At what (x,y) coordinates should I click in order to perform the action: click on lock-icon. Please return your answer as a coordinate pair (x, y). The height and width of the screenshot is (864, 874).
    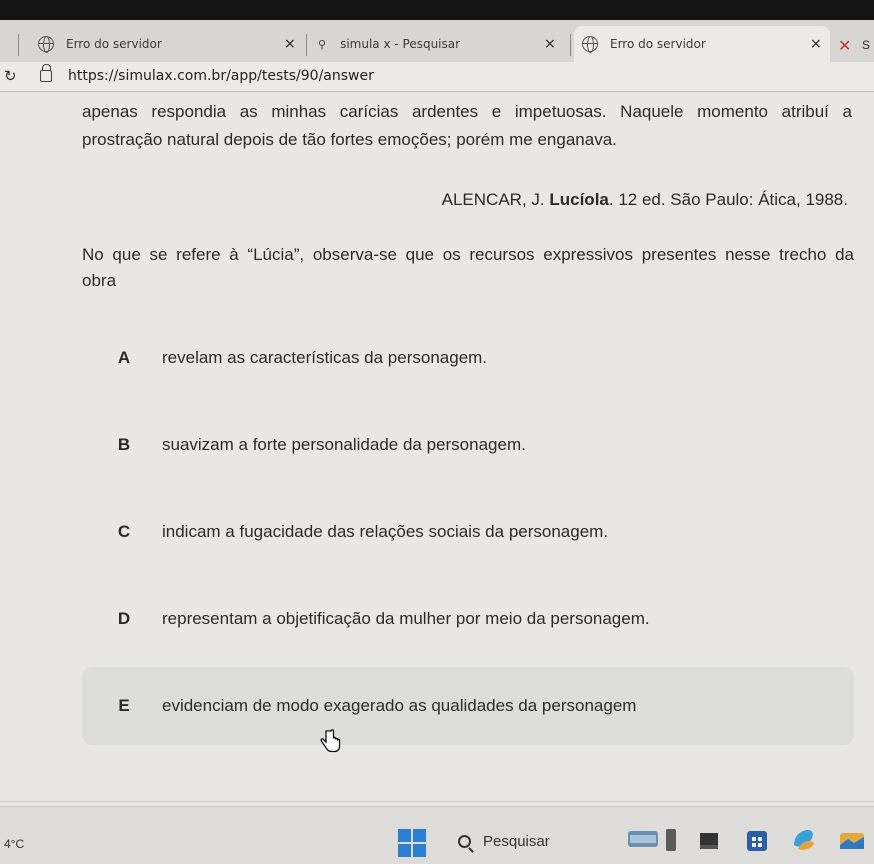
    Looking at the image, I should click on (46, 73).